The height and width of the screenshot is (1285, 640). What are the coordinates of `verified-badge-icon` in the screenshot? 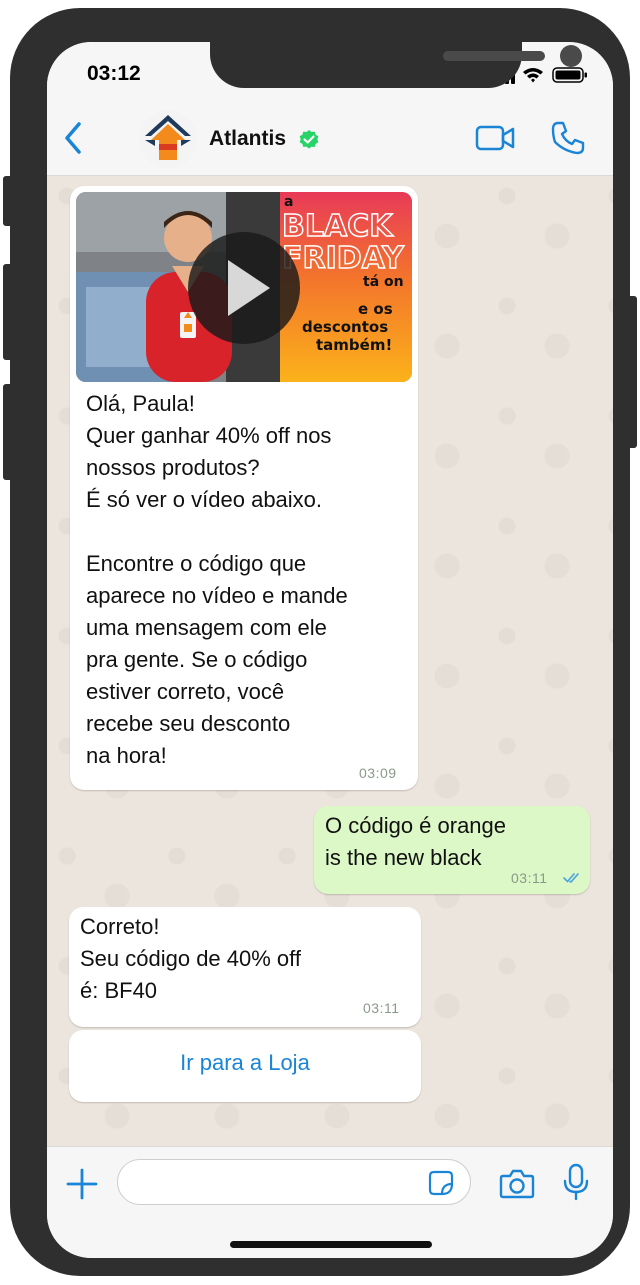 It's located at (309, 139).